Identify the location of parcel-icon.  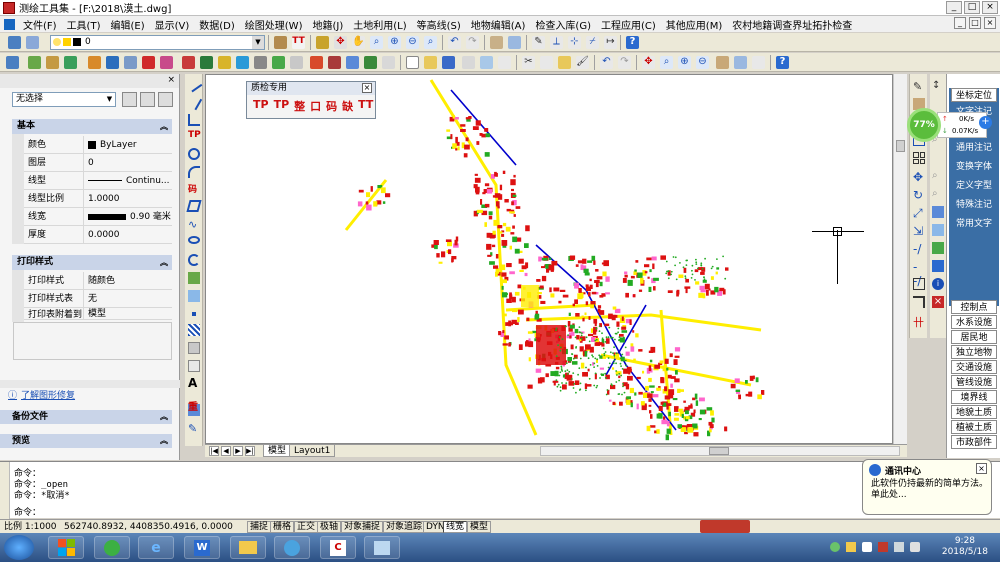
(70, 62).